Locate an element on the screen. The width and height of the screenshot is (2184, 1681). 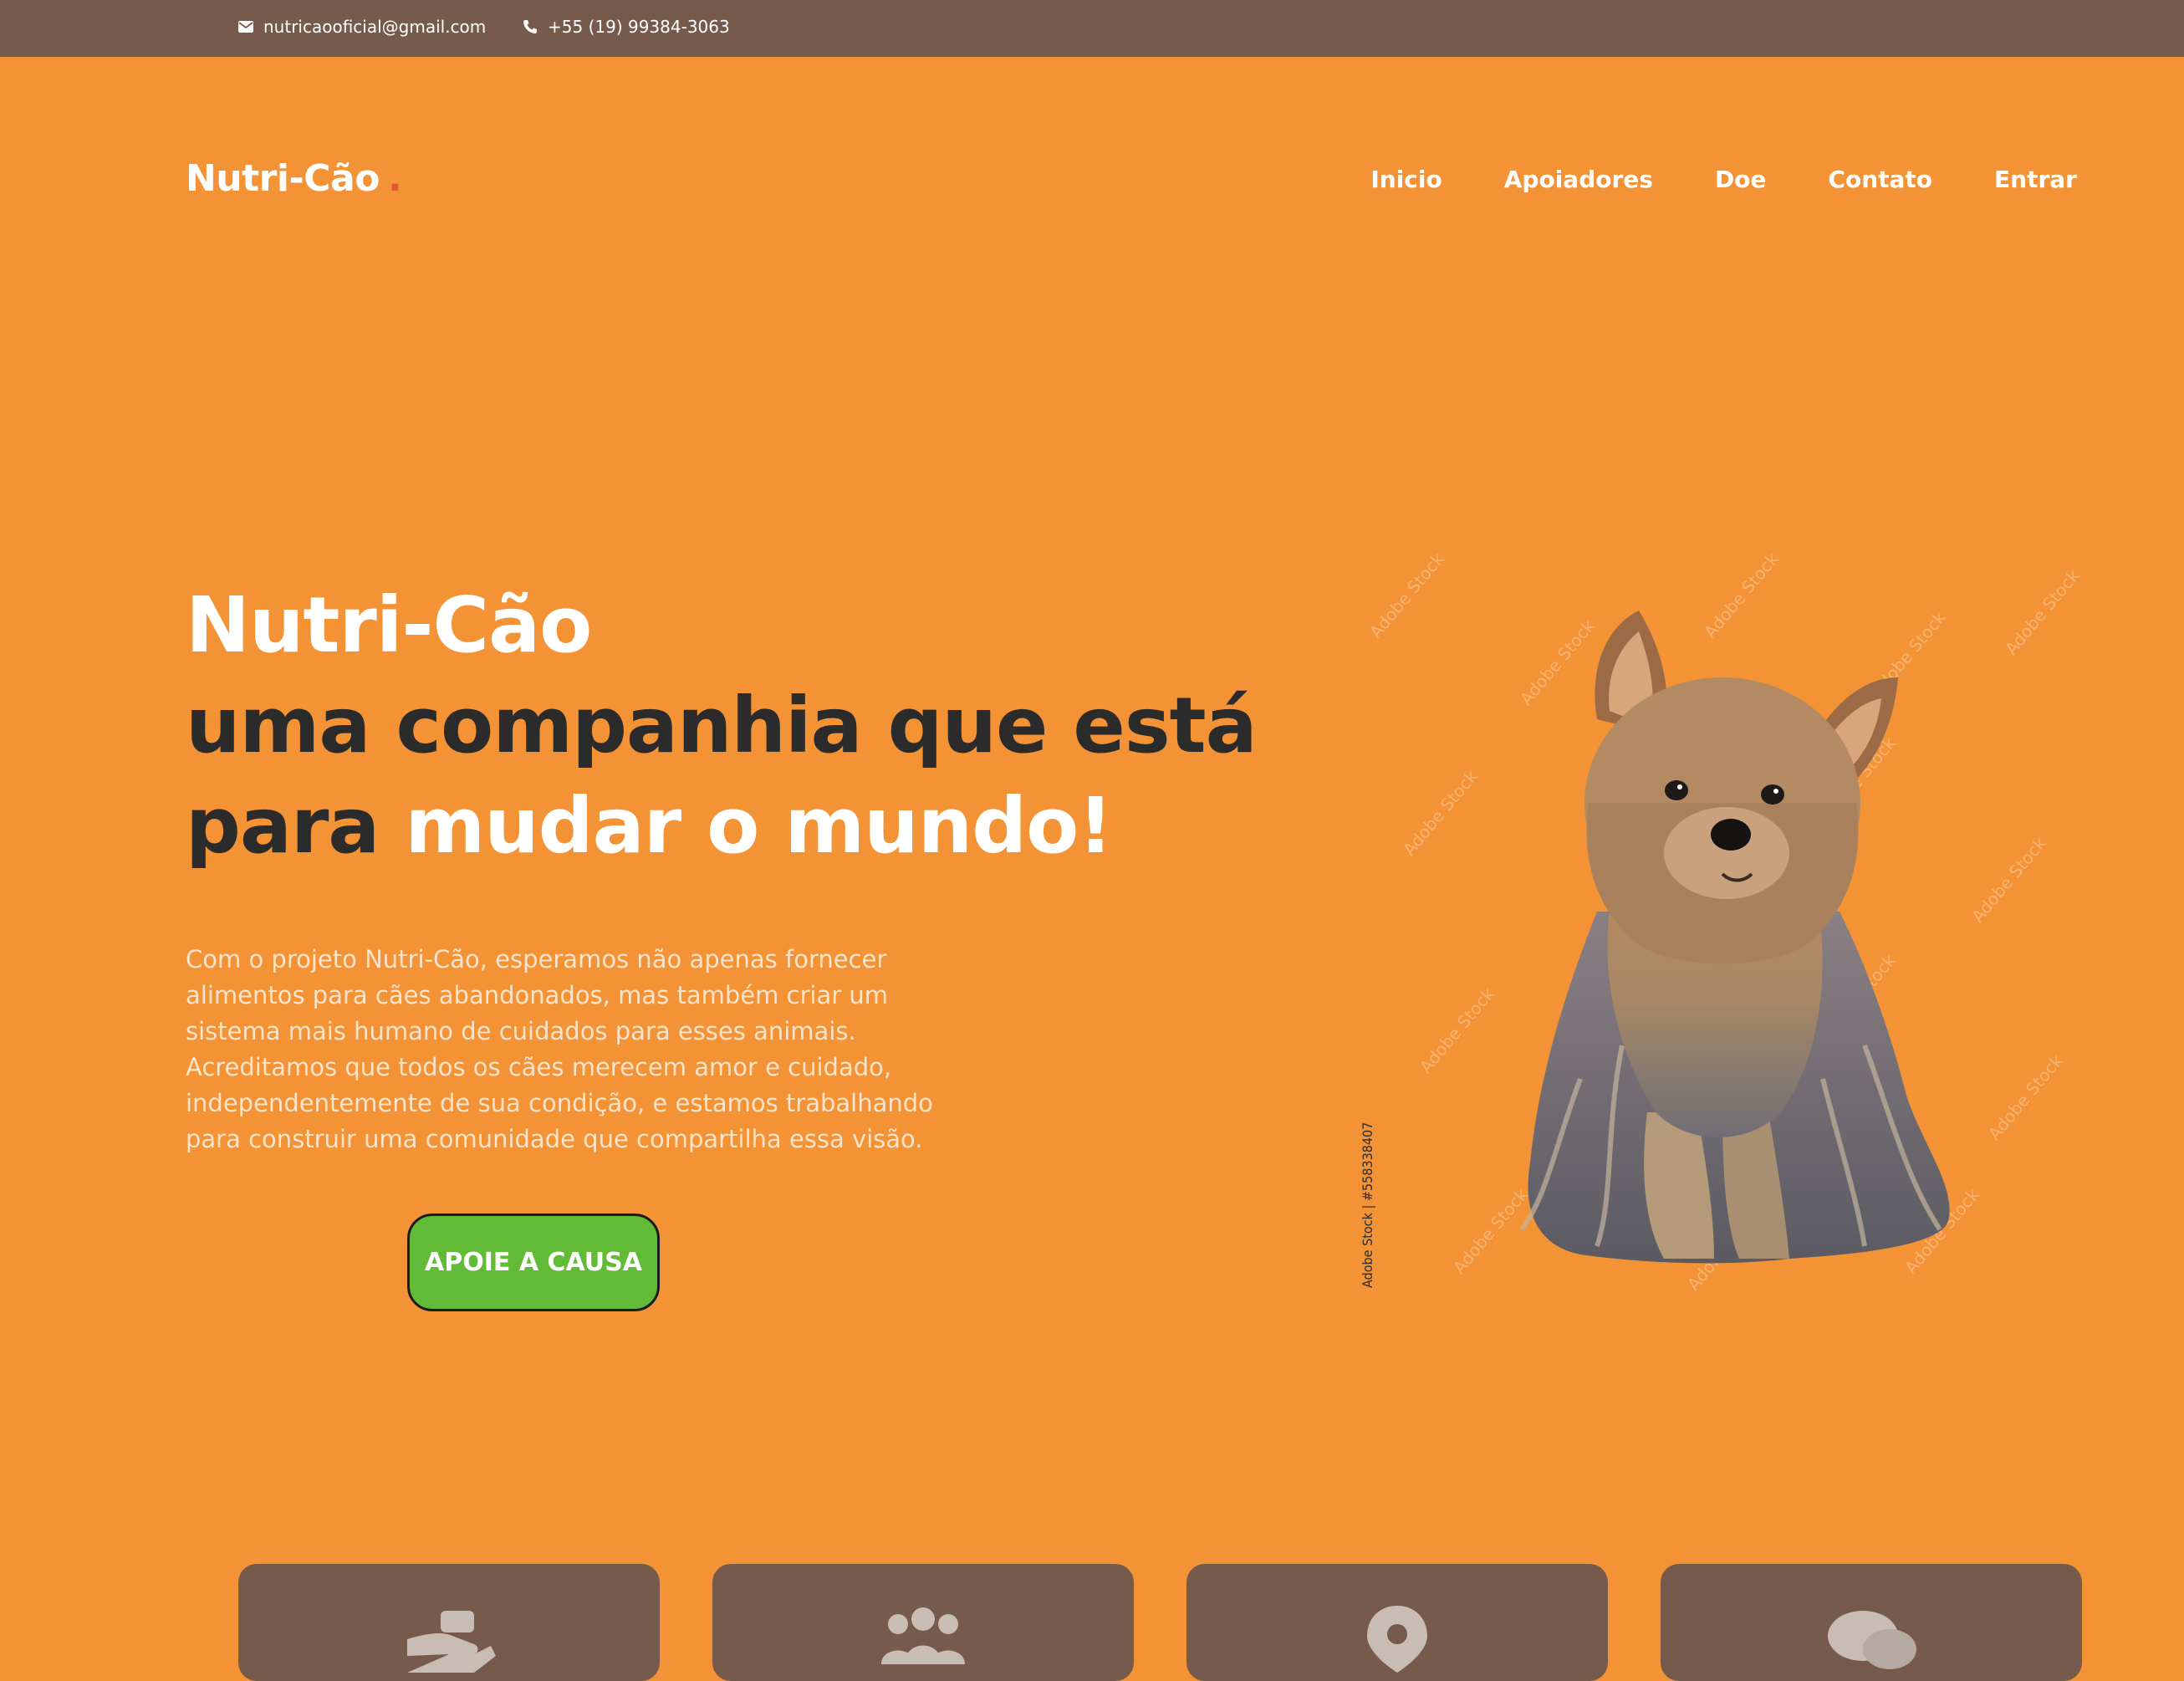
nav-apoiadores: Apoiadores is located at coordinates (1578, 179).